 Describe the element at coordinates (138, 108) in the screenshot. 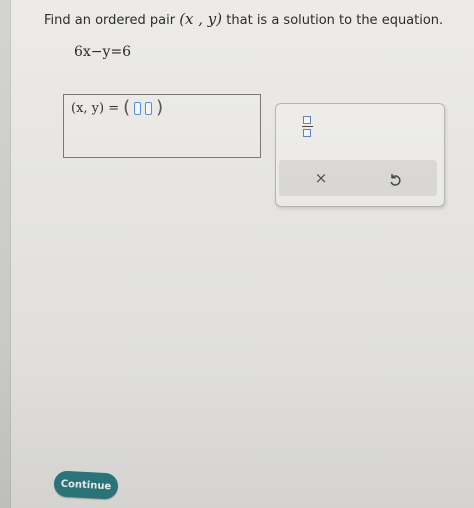

I see `x-value-slot` at that location.